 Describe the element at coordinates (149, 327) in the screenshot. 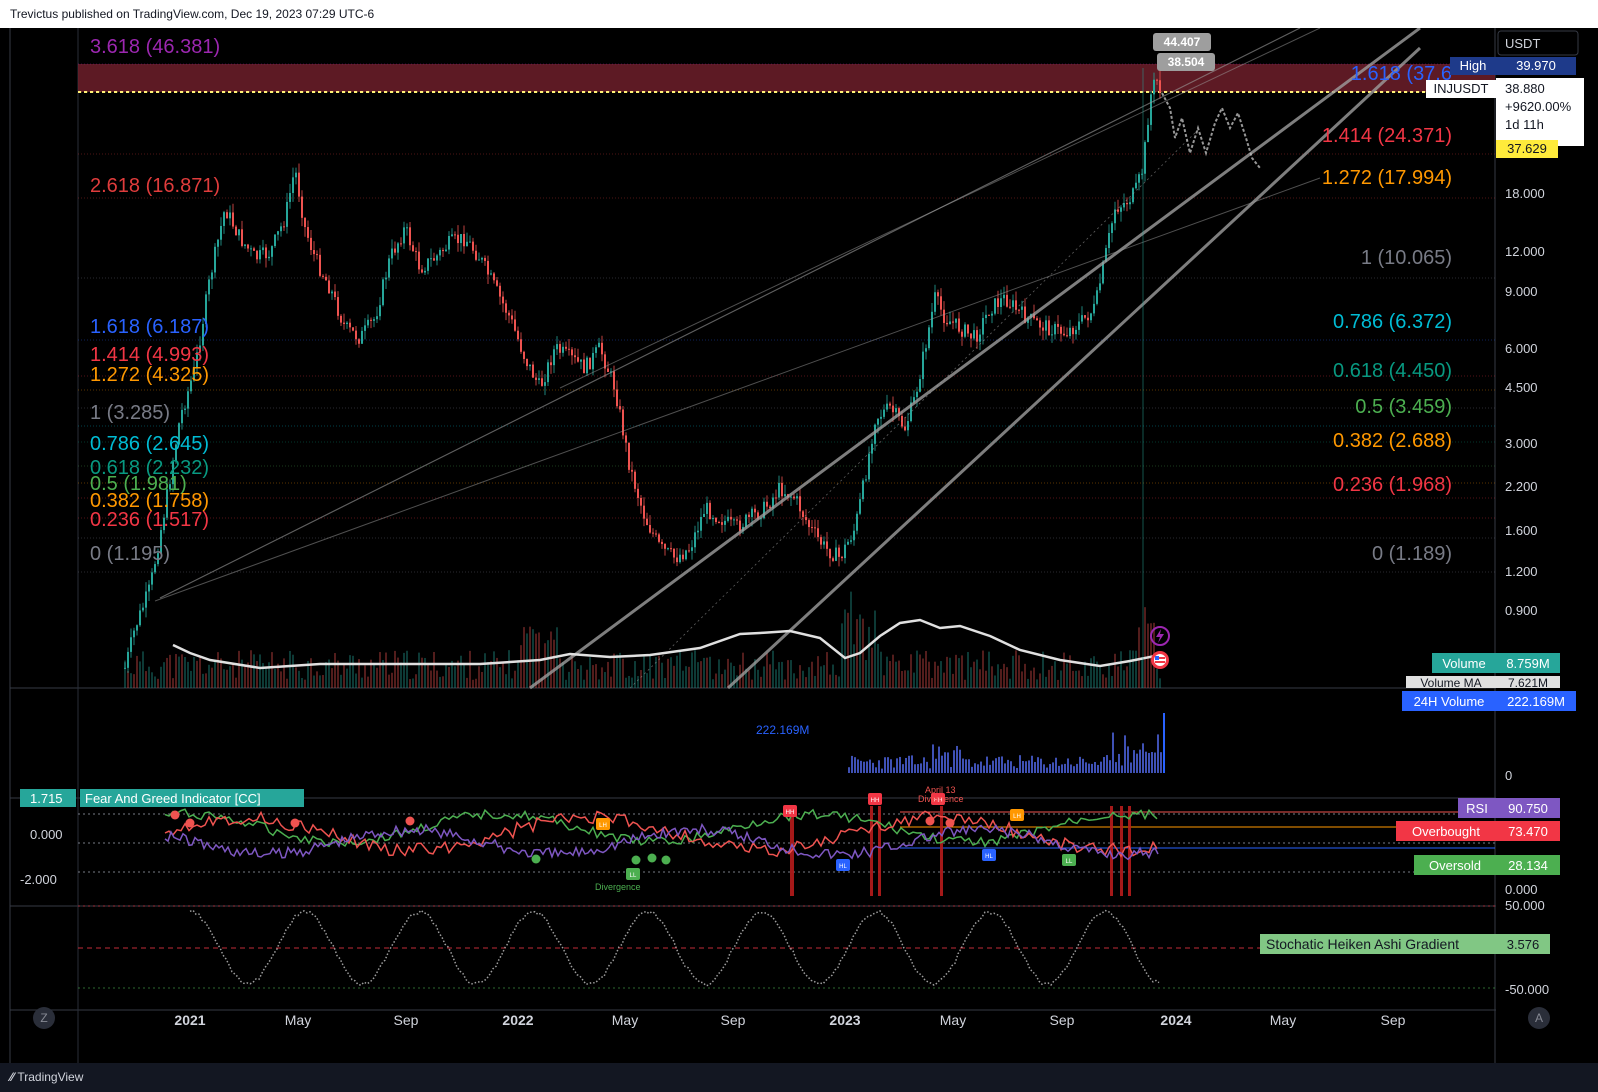

I see `fib-left-label: 1.618 (6.187)` at that location.